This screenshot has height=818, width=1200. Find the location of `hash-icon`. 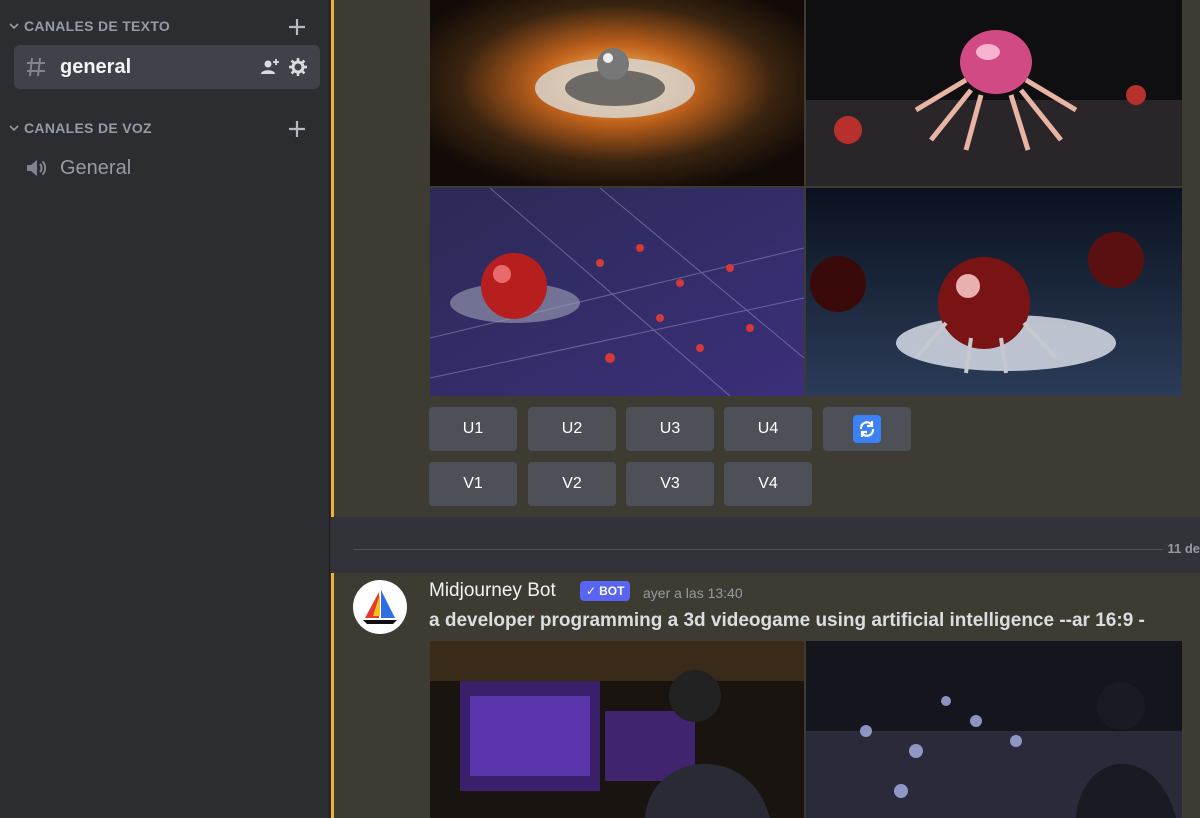

hash-icon is located at coordinates (36, 67).